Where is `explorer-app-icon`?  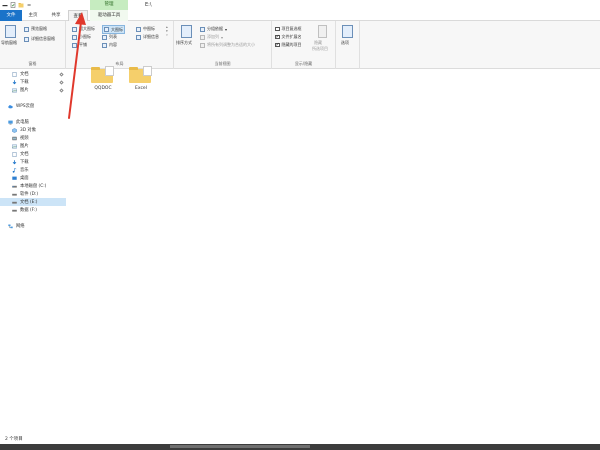
explorer-app-icon is located at coordinates (5, 5).